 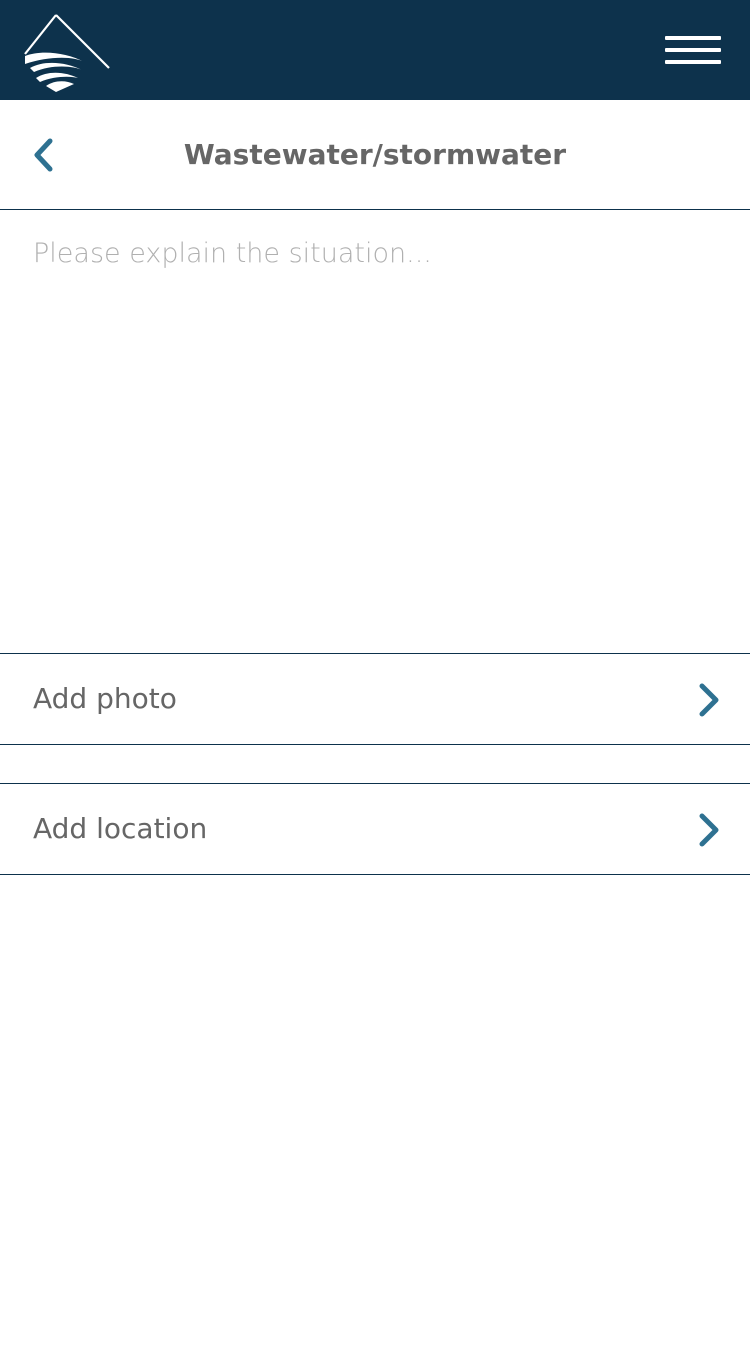 I want to click on page-title: Wastewater/stormwater, so click(x=375, y=154).